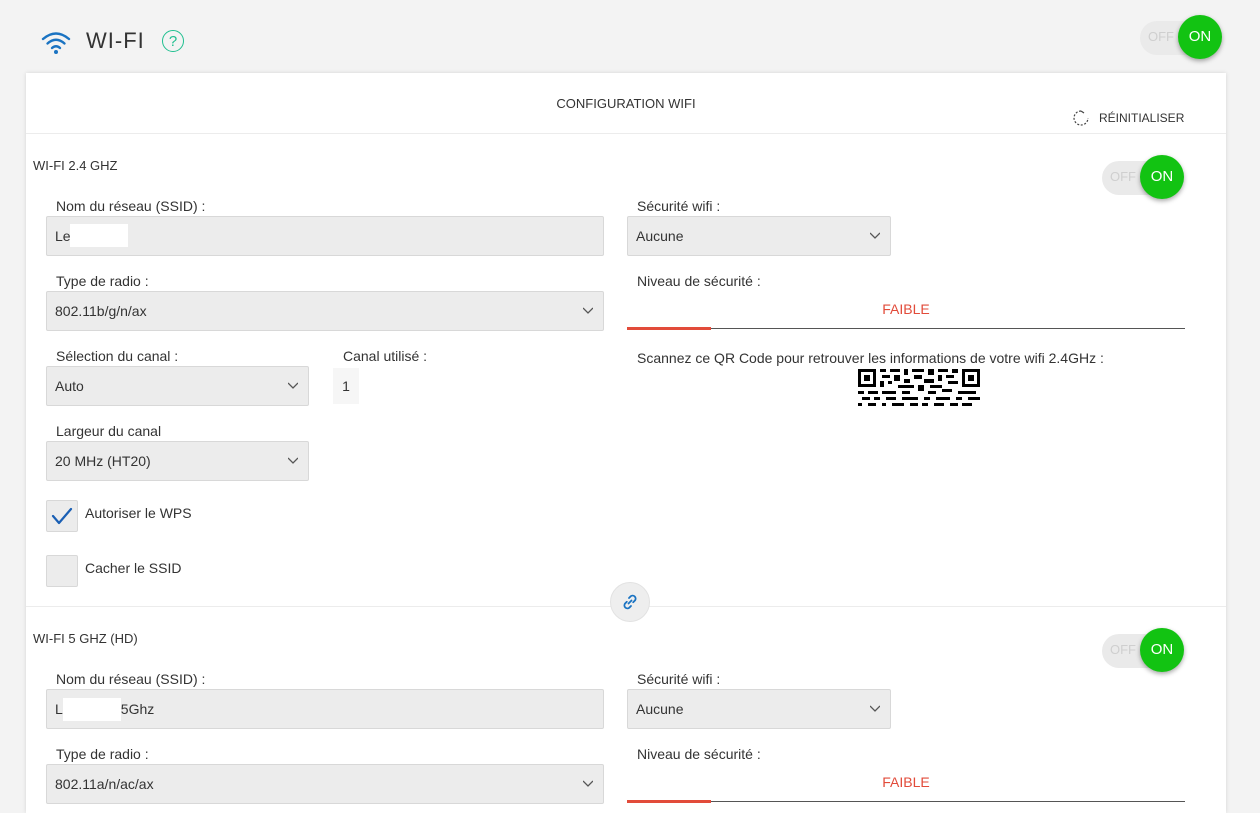 This screenshot has height=813, width=1260. Describe the element at coordinates (75, 165) in the screenshot. I see `section-title-24ghz: WI-FI 2.4 GHZ` at that location.